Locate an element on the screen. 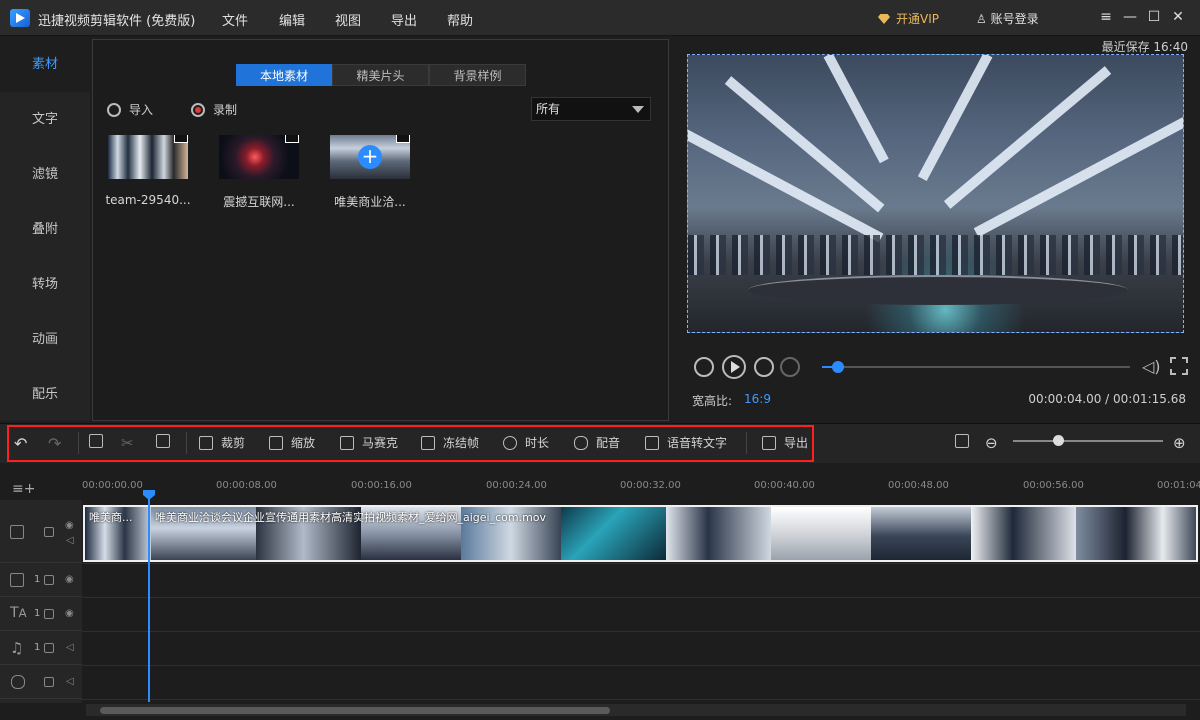 The height and width of the screenshot is (720, 1200). sidebar-item-text: 文字 is located at coordinates (45, 119).